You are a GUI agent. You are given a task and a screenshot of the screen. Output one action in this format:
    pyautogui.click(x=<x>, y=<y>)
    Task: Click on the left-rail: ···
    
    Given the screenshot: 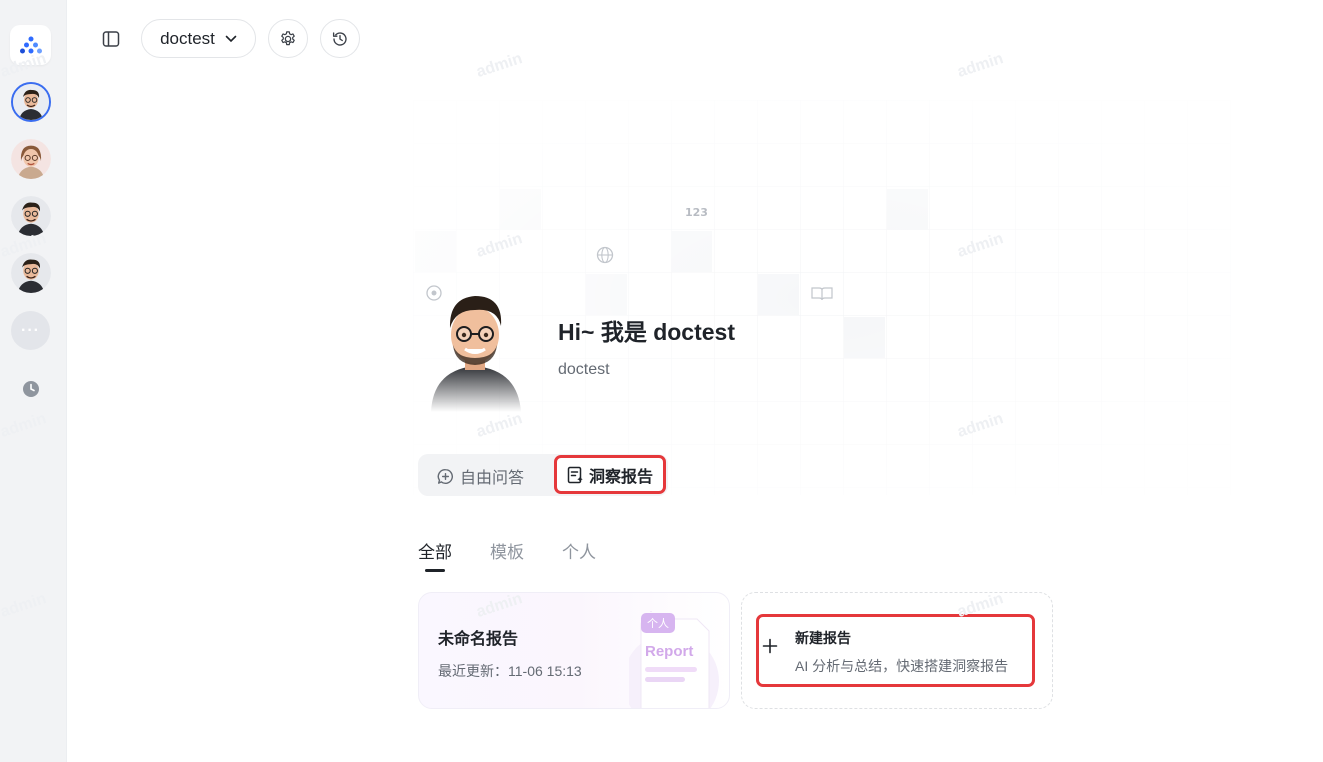 What is the action you would take?
    pyautogui.click(x=33, y=381)
    